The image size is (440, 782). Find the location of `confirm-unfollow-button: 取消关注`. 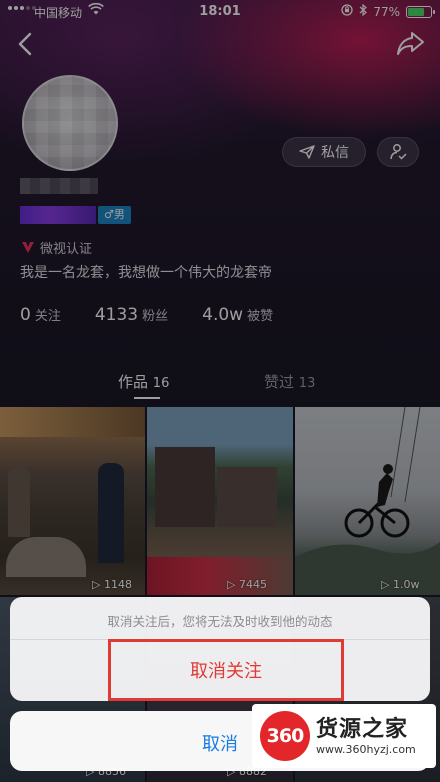

confirm-unfollow-button: 取消关注 is located at coordinates (226, 670).